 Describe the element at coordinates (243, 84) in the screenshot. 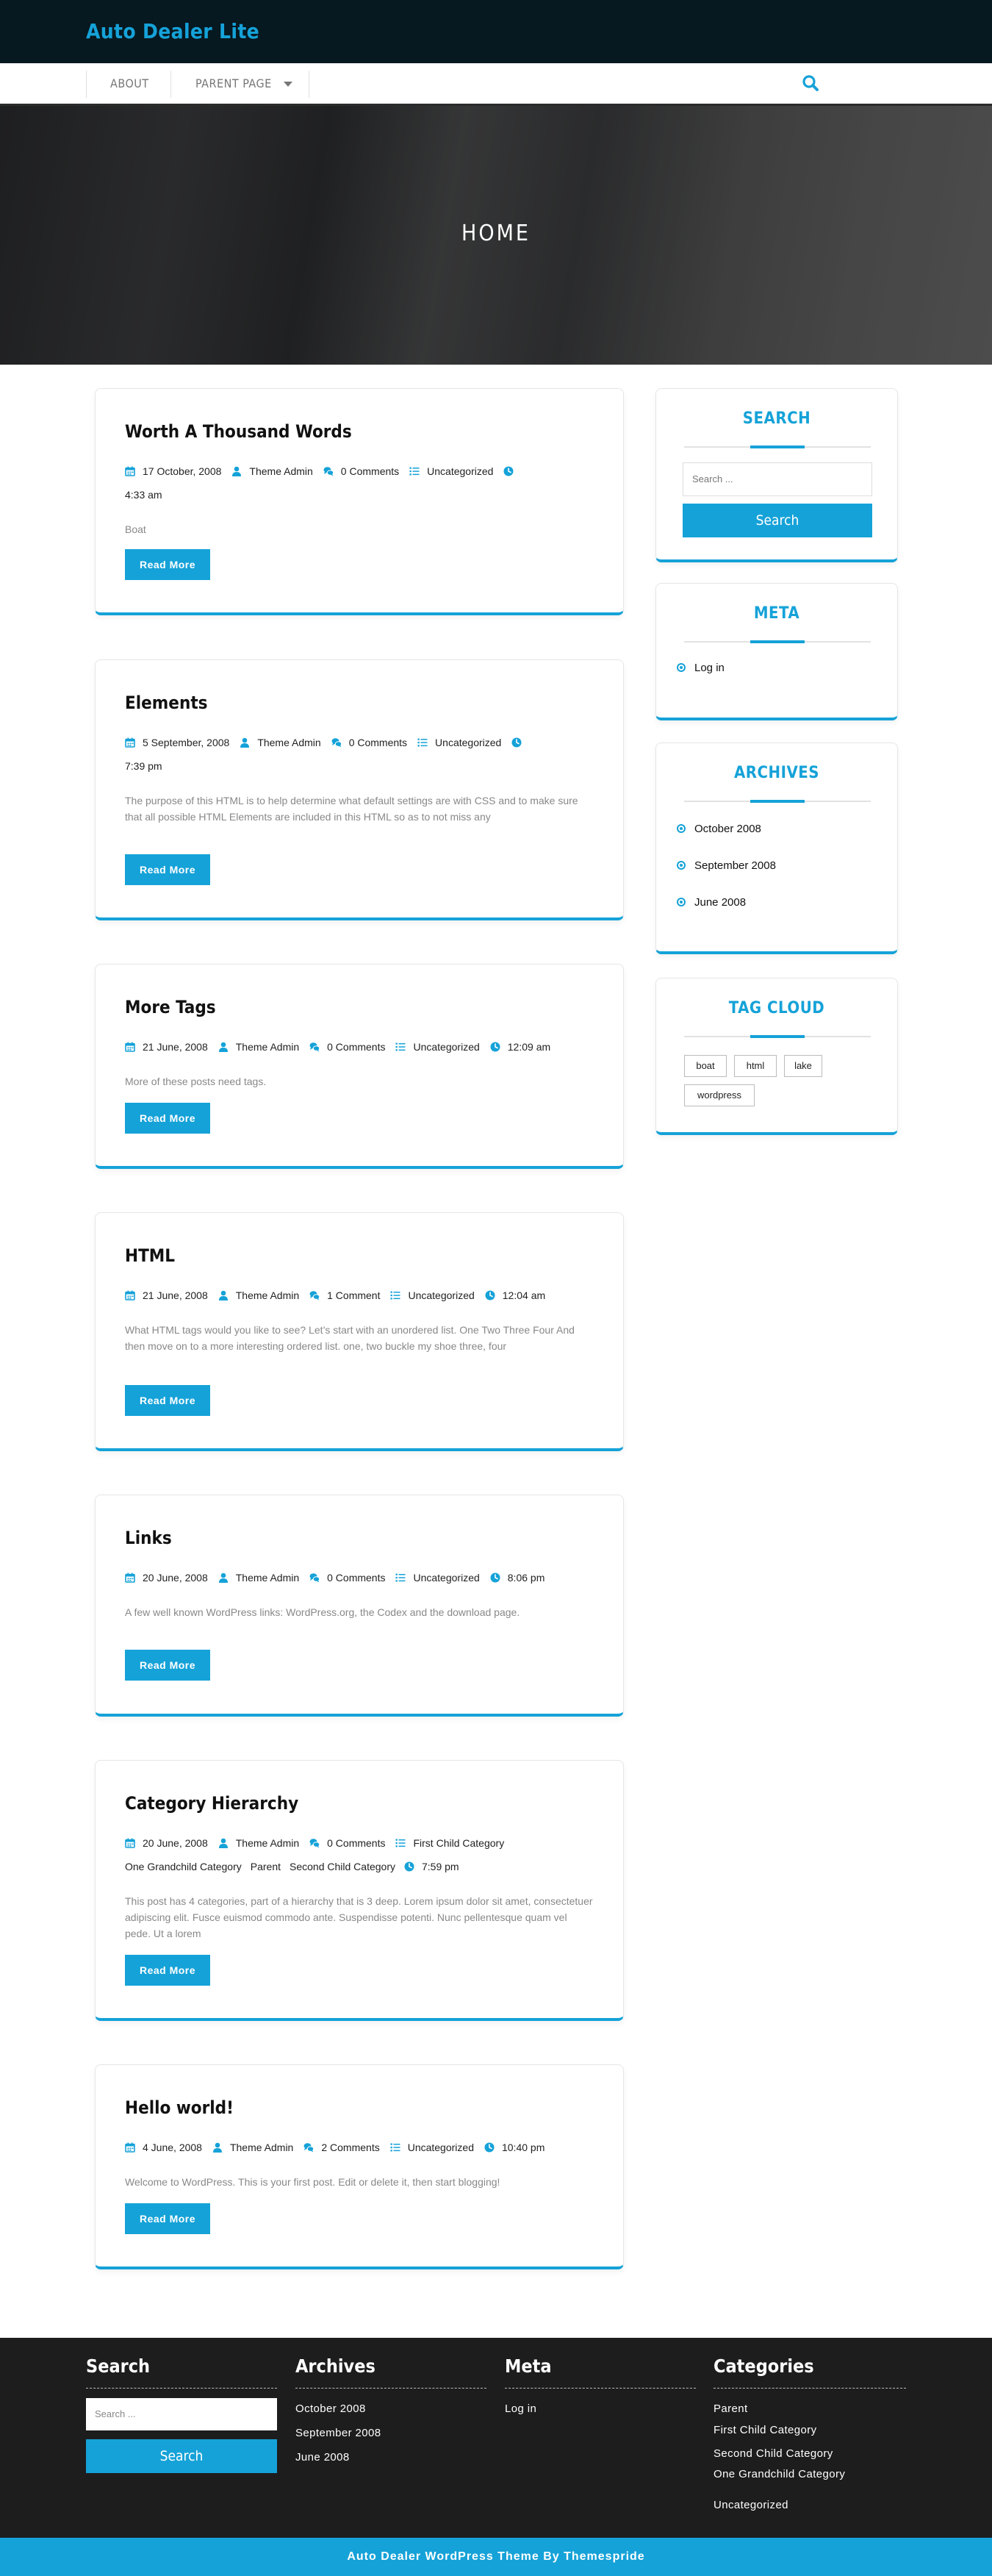

I see `nav-item-parent-page: PARENT PAGE` at that location.